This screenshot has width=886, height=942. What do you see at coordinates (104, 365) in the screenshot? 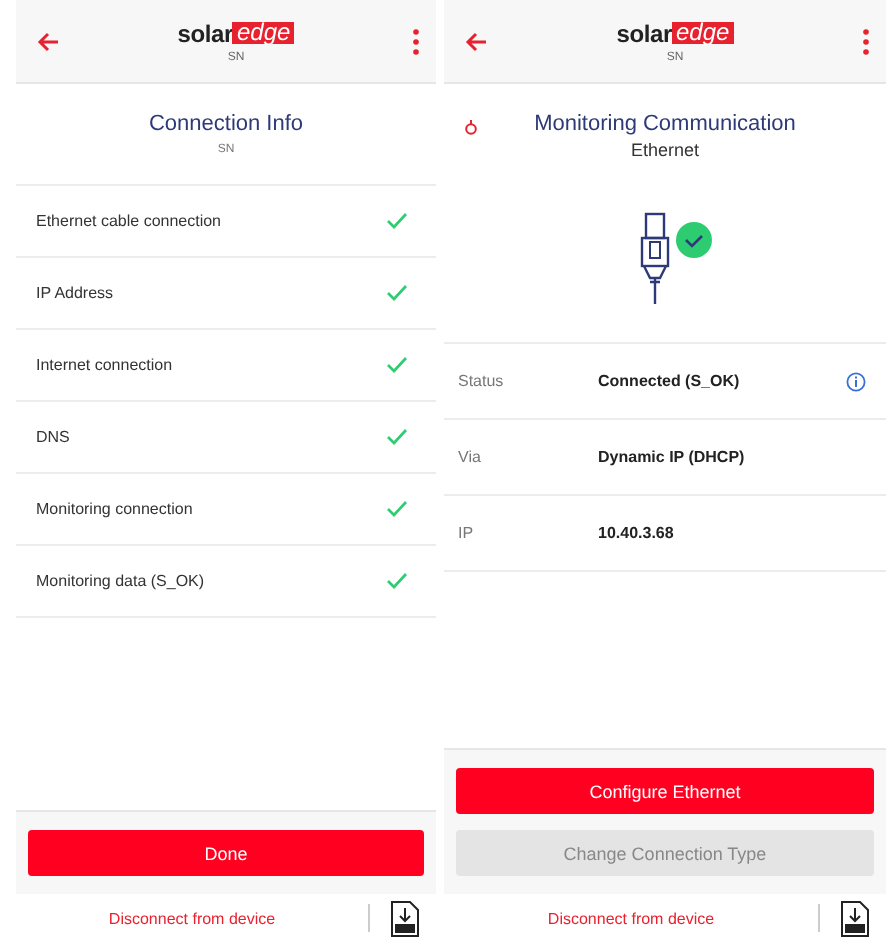
I see `check-label: Internet connection` at bounding box center [104, 365].